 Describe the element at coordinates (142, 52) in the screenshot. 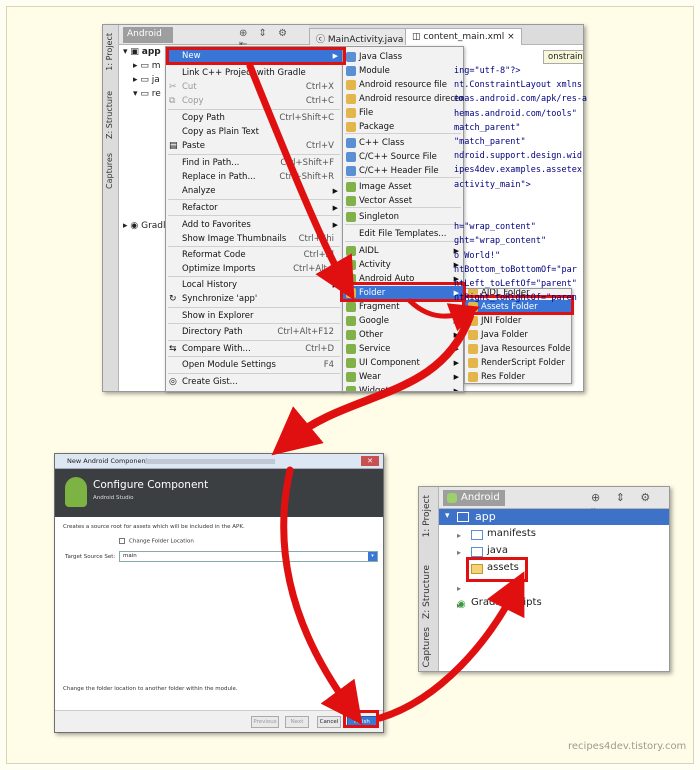

I see `tree-item-app: ▾ ▣ app` at that location.